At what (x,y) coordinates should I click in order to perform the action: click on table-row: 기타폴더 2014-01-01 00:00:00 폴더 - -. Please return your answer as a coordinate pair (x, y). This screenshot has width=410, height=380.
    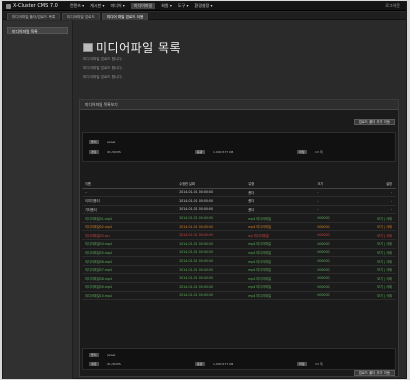
    Looking at the image, I should click on (239, 210).